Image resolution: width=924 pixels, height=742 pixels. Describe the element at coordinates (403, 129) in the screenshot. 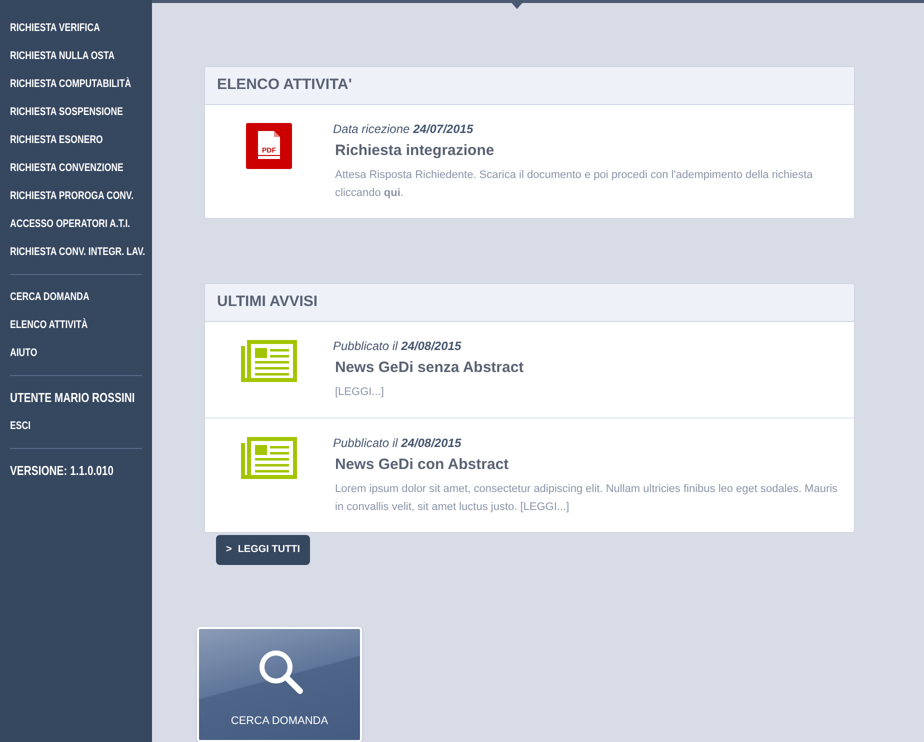

I see `item-date: Data ricezione 24/07/2015` at that location.